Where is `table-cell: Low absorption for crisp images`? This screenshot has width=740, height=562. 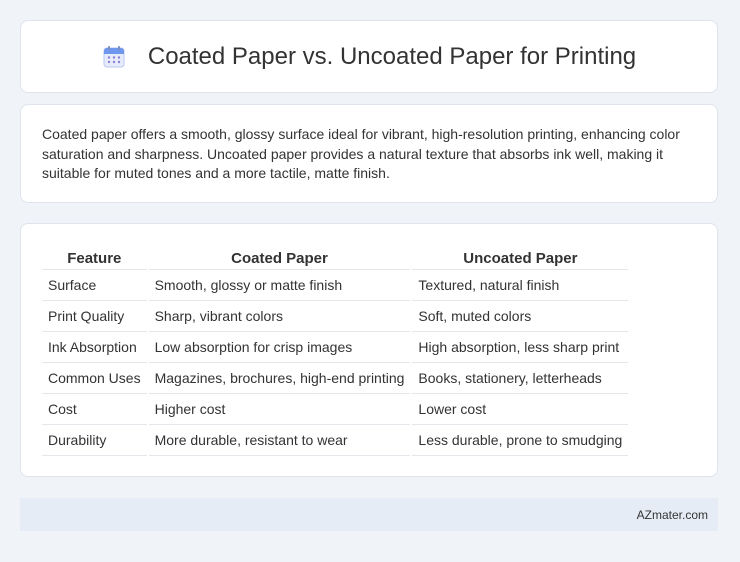
table-cell: Low absorption for crisp images is located at coordinates (279, 347).